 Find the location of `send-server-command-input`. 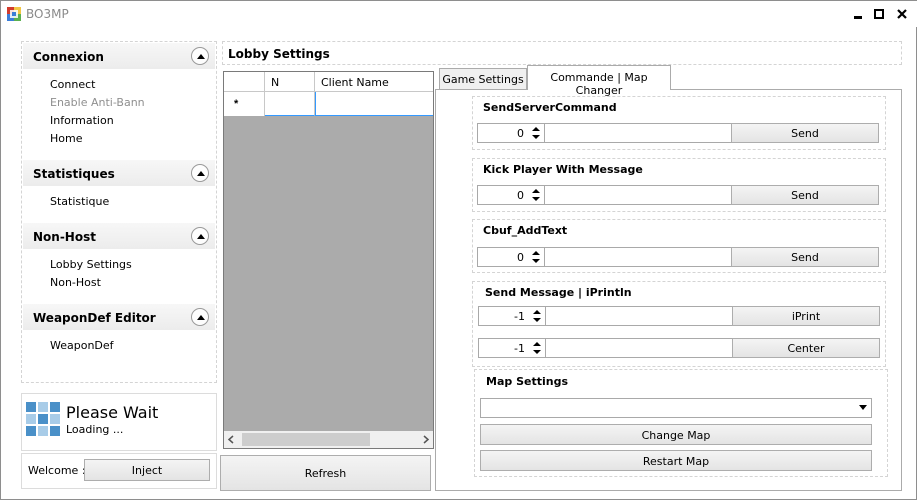

send-server-command-input is located at coordinates (638, 133).